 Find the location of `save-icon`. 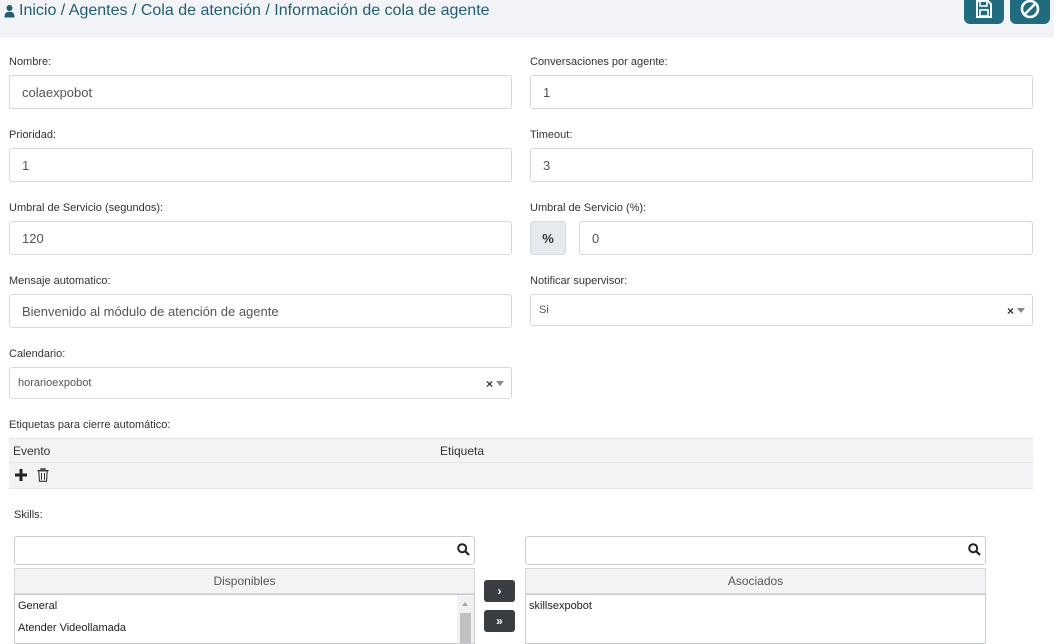

save-icon is located at coordinates (984, 9).